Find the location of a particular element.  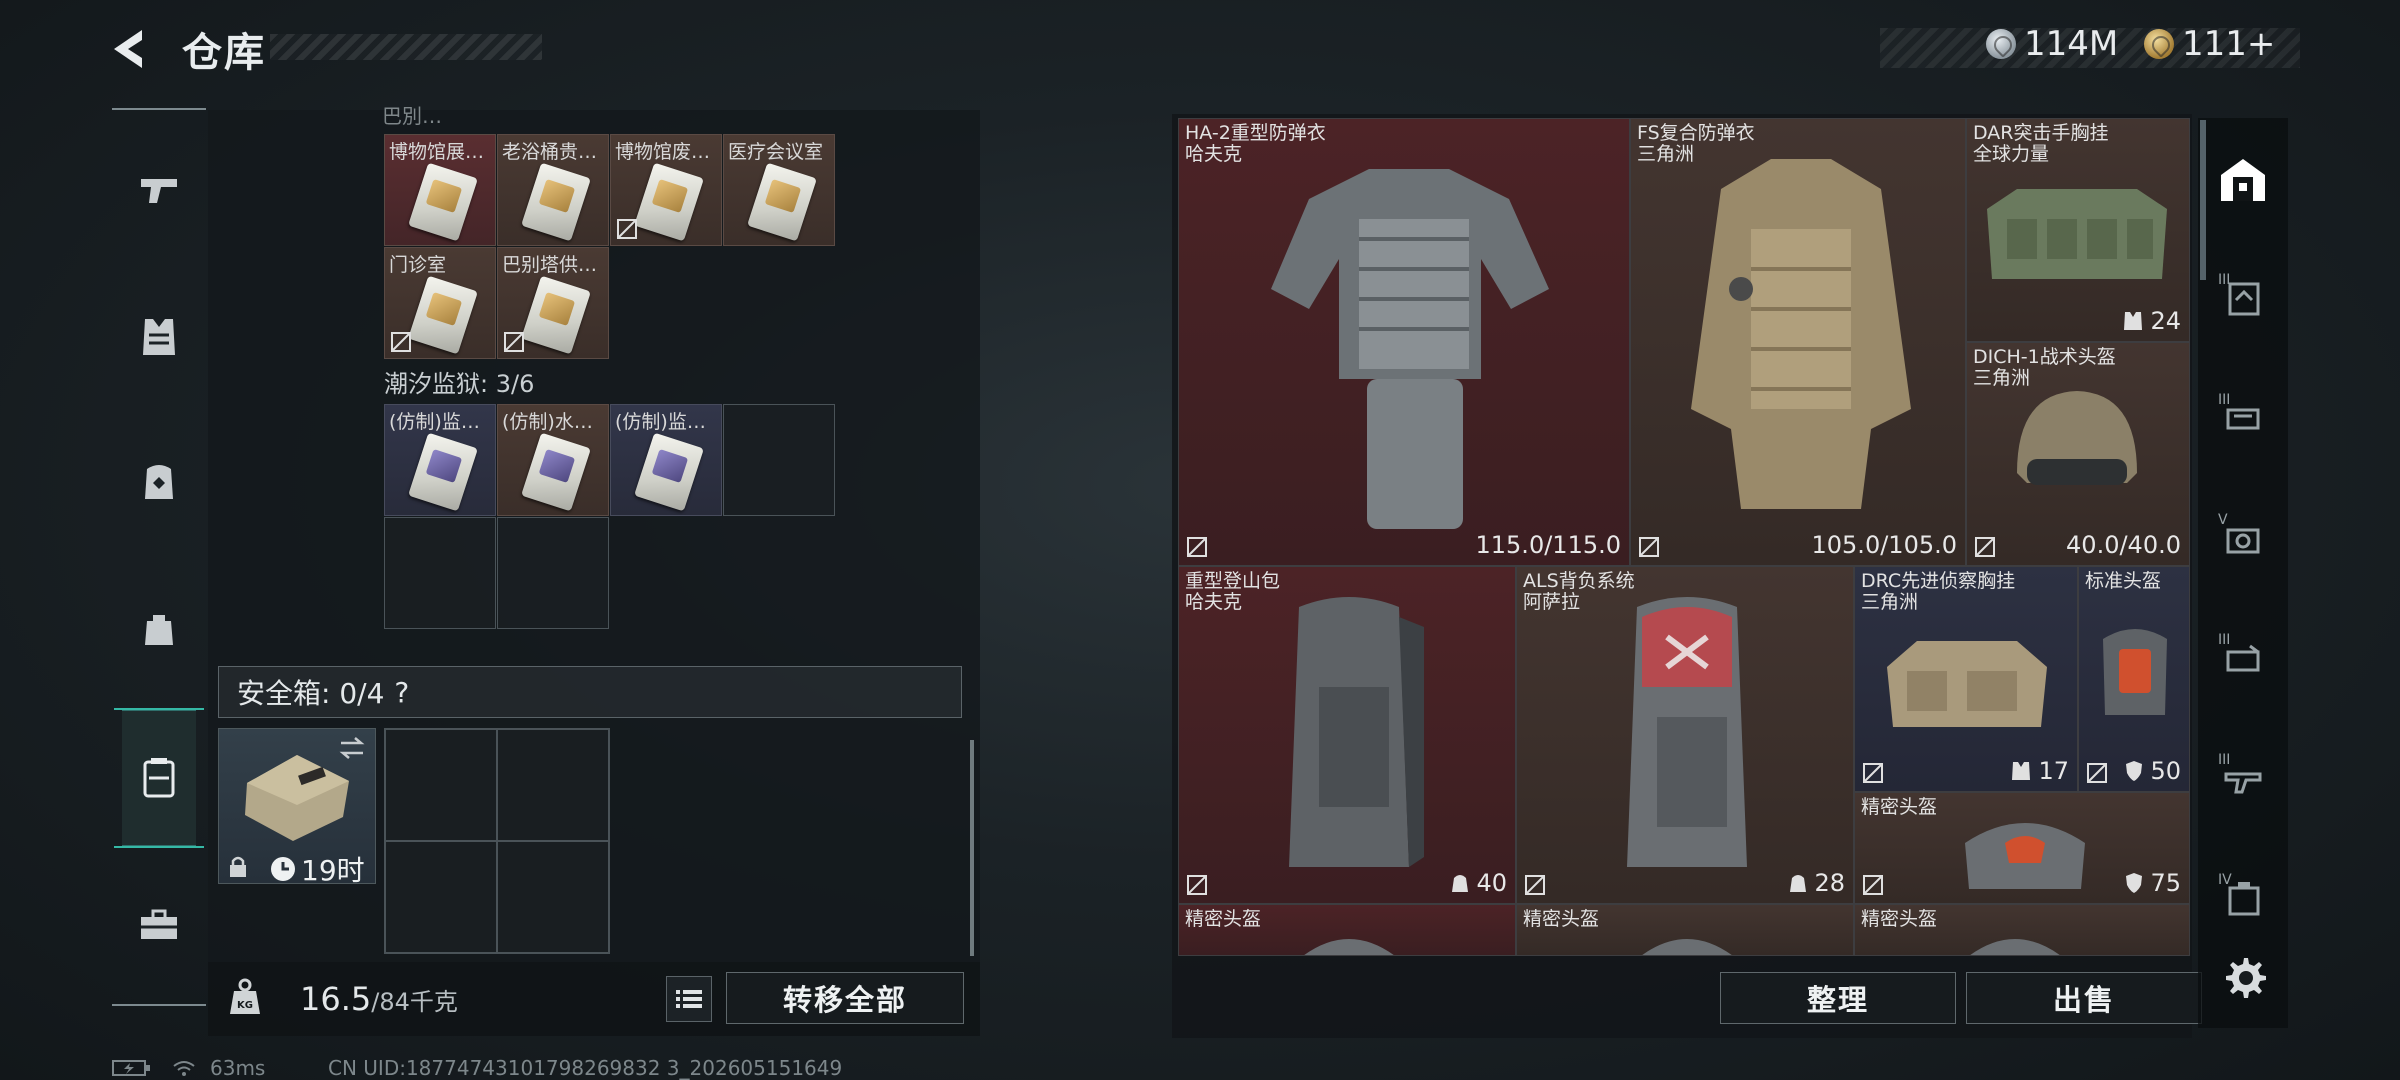

swap-icon is located at coordinates (352, 748).